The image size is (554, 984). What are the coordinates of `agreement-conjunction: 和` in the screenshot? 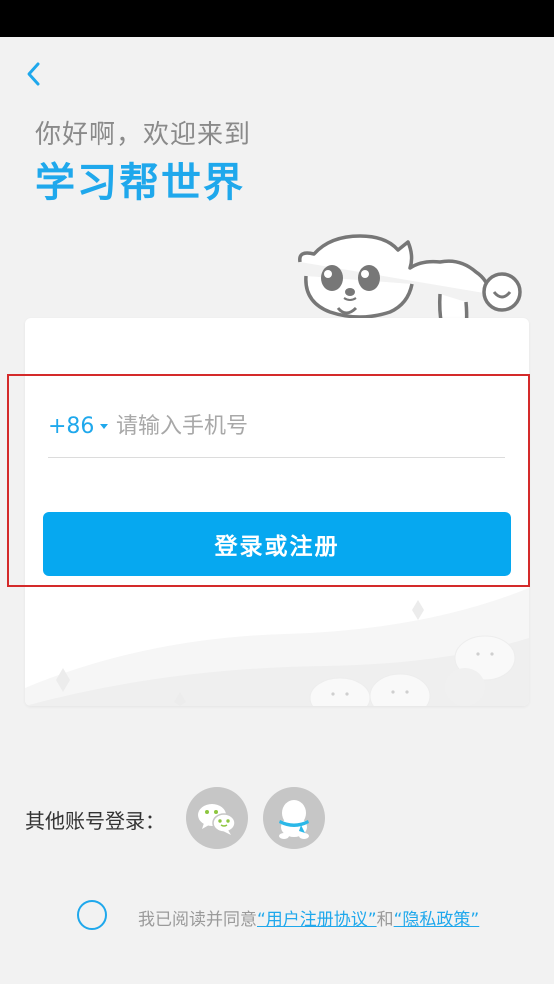 It's located at (385, 920).